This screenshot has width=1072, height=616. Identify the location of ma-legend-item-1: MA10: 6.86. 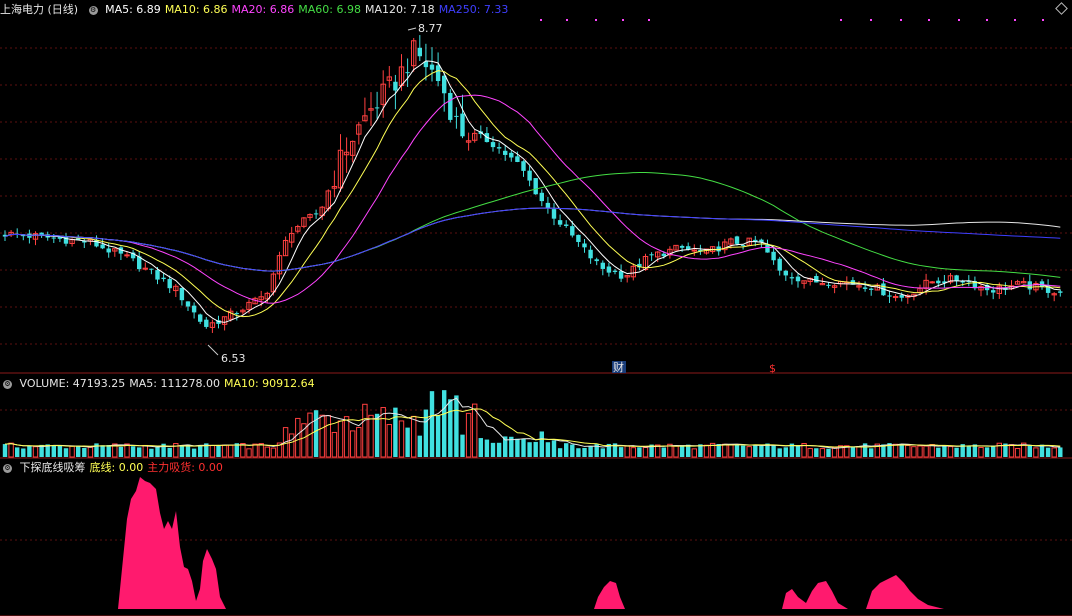
(196, 9).